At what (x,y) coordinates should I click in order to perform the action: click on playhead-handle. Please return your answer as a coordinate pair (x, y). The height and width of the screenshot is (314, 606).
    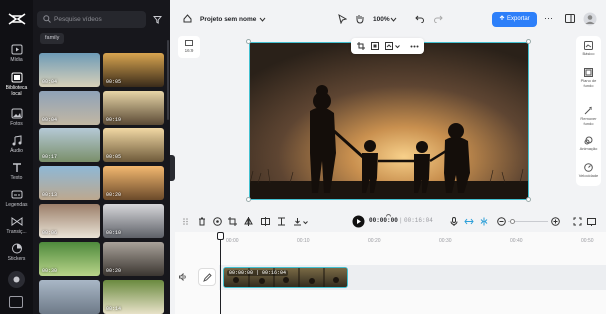
    Looking at the image, I should click on (220, 236).